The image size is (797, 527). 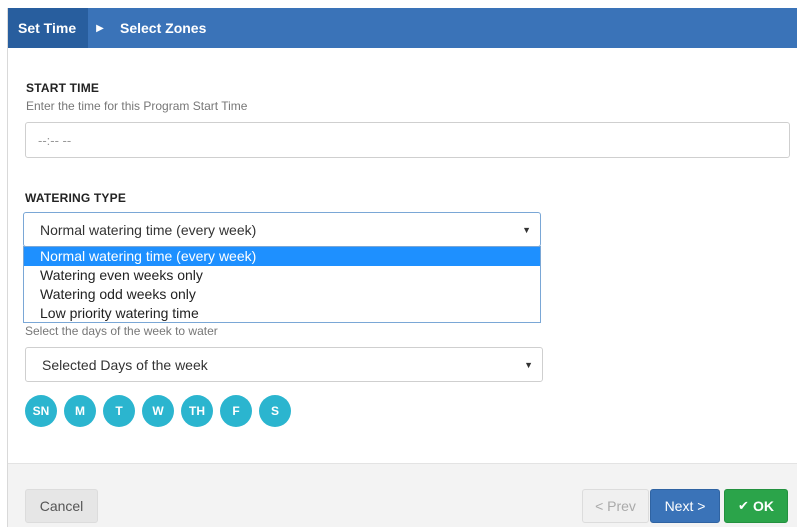 What do you see at coordinates (125, 364) in the screenshot?
I see `days-select-value: Selected Days of the week` at bounding box center [125, 364].